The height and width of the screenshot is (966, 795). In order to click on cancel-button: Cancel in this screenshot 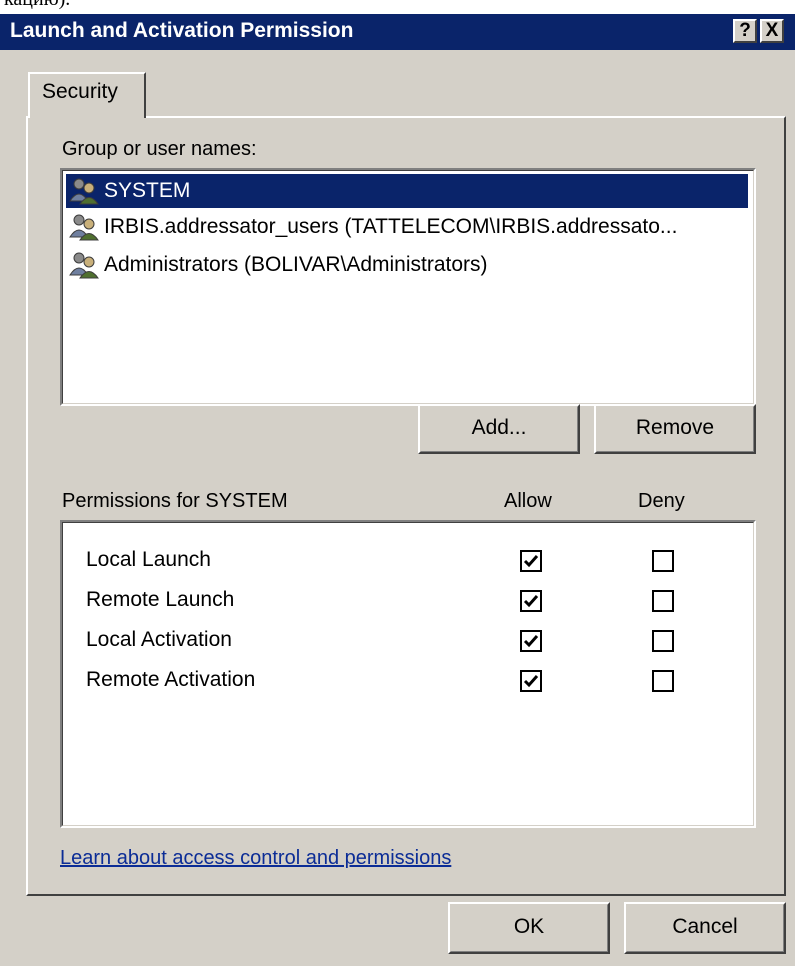, I will do `click(705, 928)`.